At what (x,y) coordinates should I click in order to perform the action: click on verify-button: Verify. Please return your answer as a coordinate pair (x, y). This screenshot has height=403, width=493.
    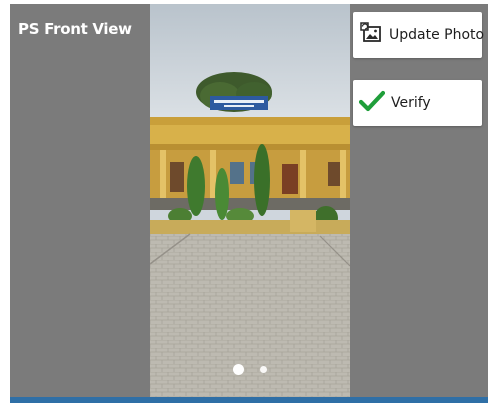
    Looking at the image, I should click on (417, 103).